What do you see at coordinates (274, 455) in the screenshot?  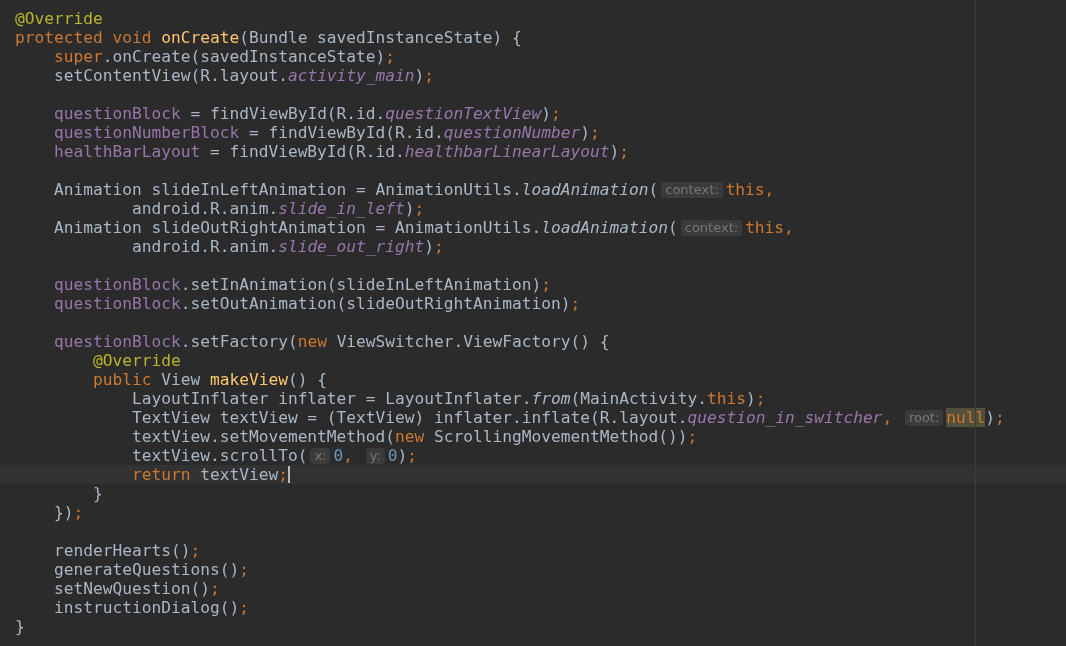 I see `code-line: textView.scrollTo( x: 0, y: 0);` at bounding box center [274, 455].